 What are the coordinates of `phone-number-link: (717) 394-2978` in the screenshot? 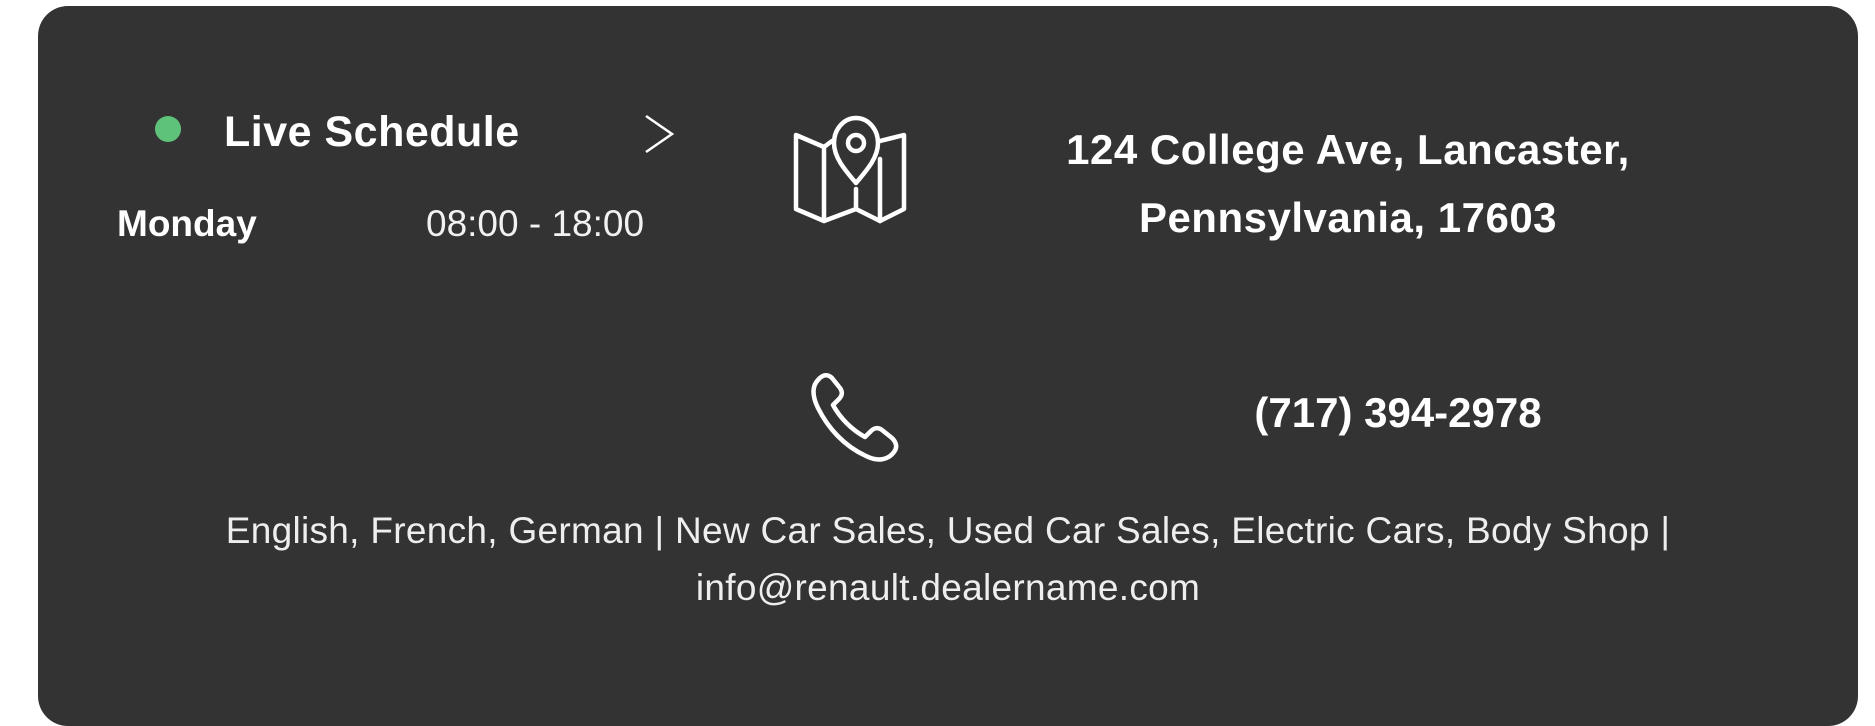 It's located at (1398, 413).